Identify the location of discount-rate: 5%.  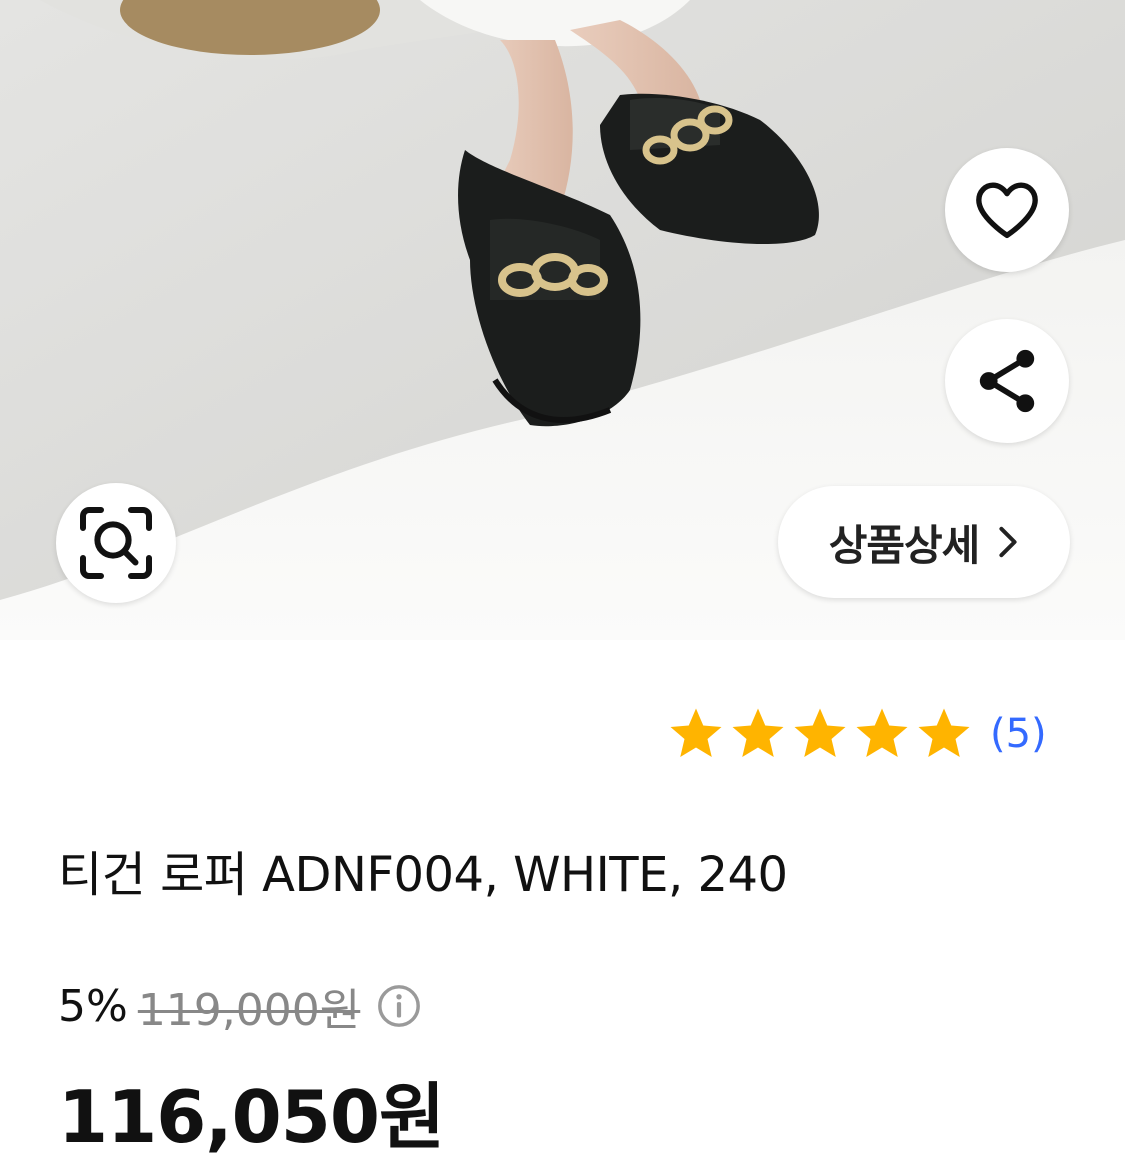
(93, 1006).